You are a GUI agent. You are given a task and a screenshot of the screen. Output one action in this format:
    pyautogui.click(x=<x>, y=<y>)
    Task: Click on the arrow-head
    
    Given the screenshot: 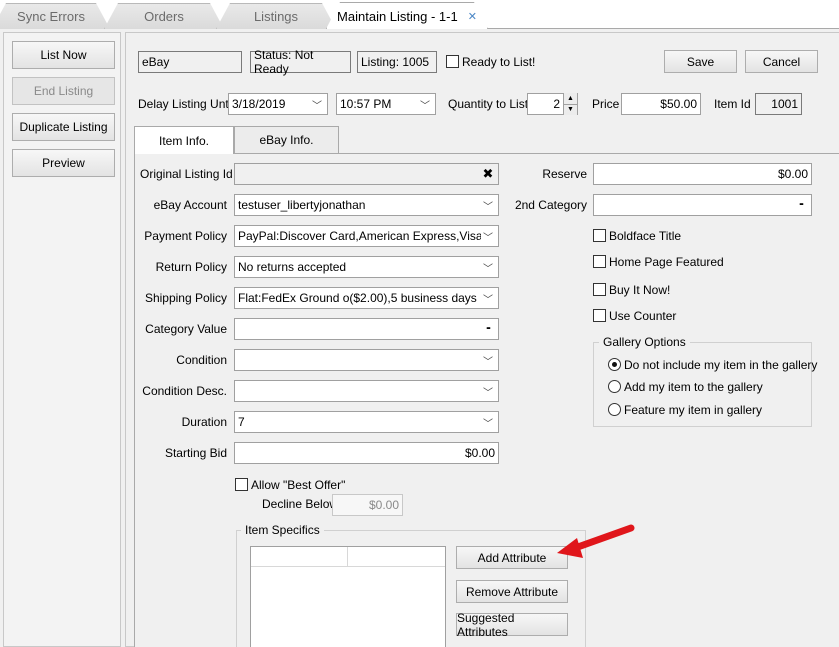 What is the action you would take?
    pyautogui.click(x=570, y=548)
    